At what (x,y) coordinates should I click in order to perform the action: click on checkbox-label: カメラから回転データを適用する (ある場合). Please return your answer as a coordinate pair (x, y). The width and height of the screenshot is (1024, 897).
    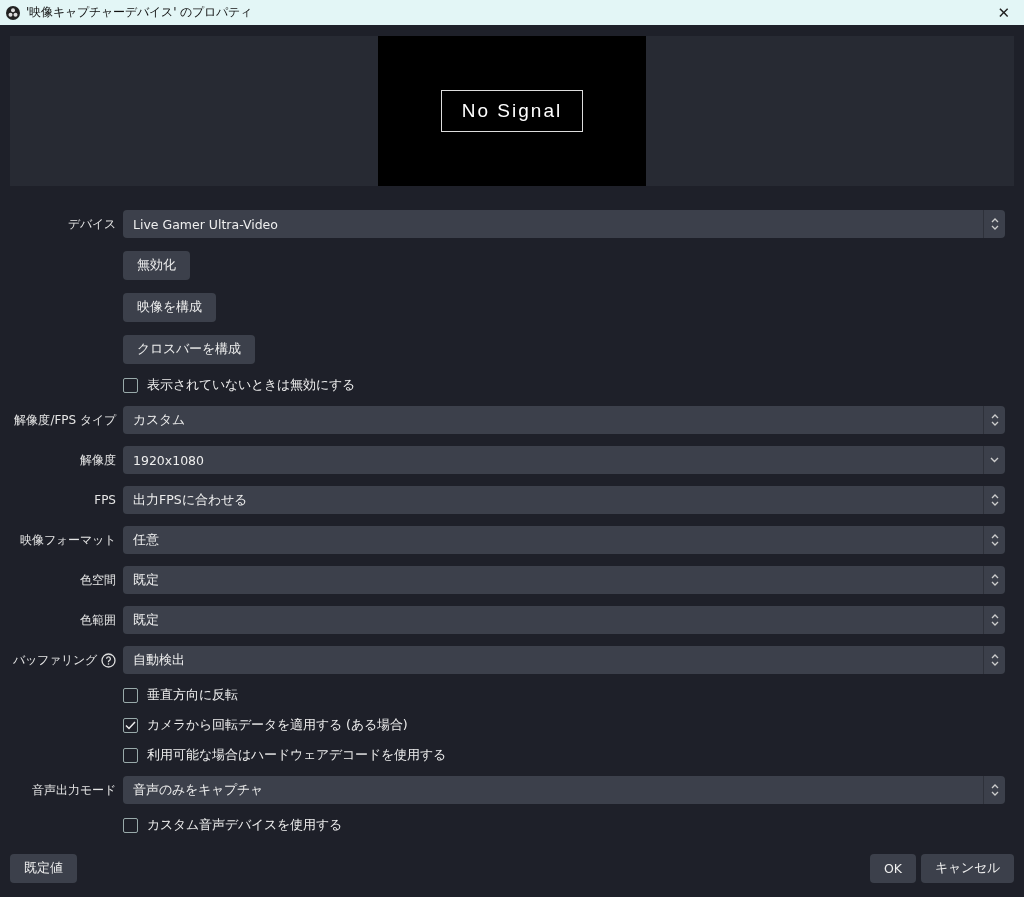
    Looking at the image, I should click on (277, 725).